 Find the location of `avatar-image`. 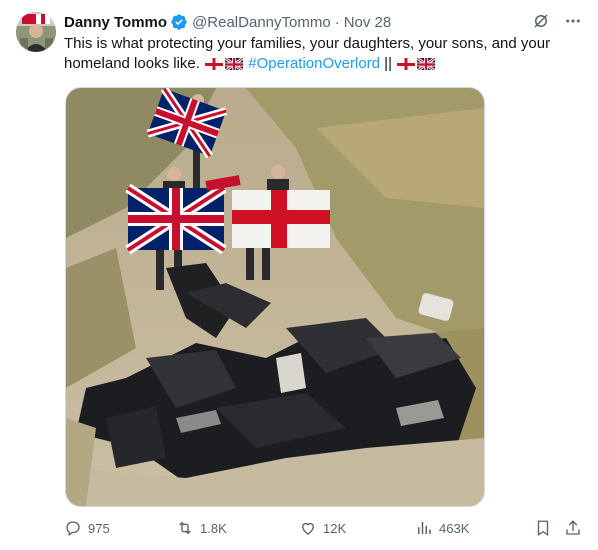

avatar-image is located at coordinates (36, 32).